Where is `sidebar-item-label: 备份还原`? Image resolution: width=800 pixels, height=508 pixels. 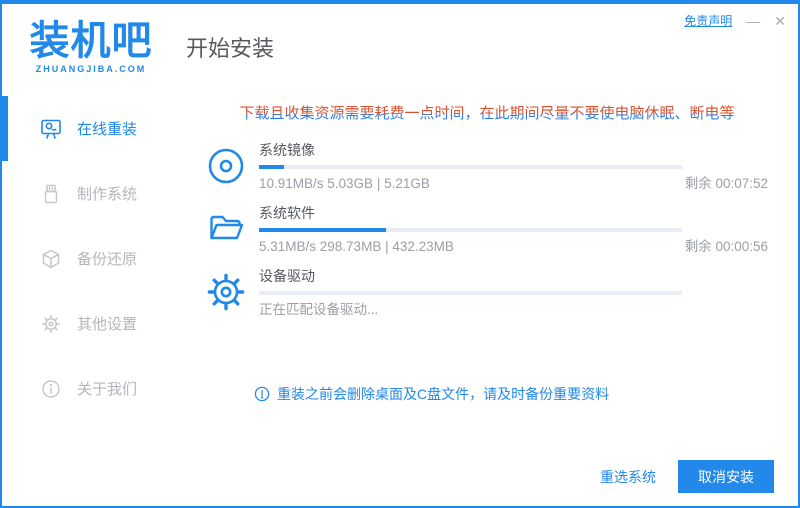 sidebar-item-label: 备份还原 is located at coordinates (107, 259).